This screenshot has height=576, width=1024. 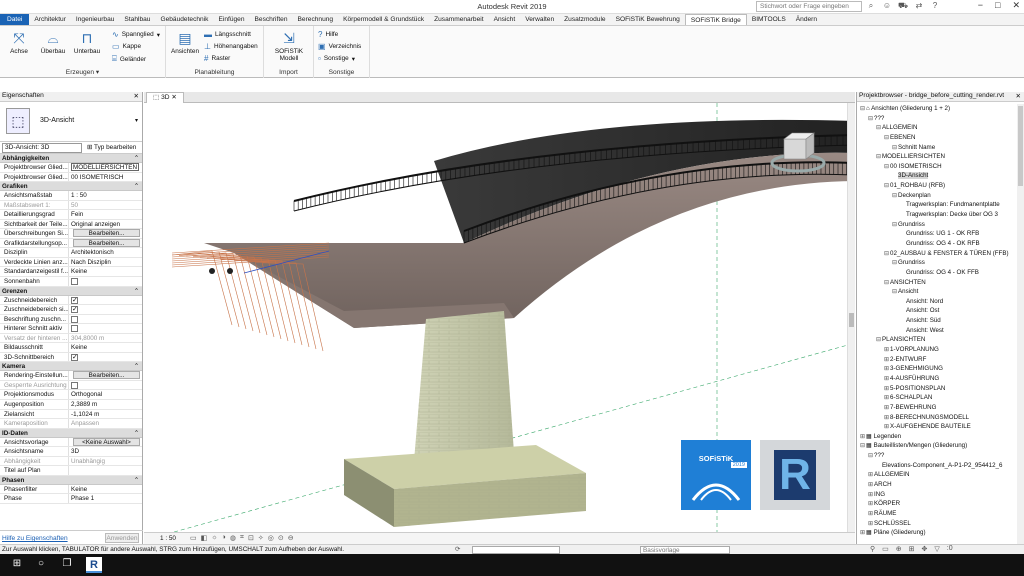 I want to click on tree-node: ⊞RÄUME, so click(x=937, y=514).